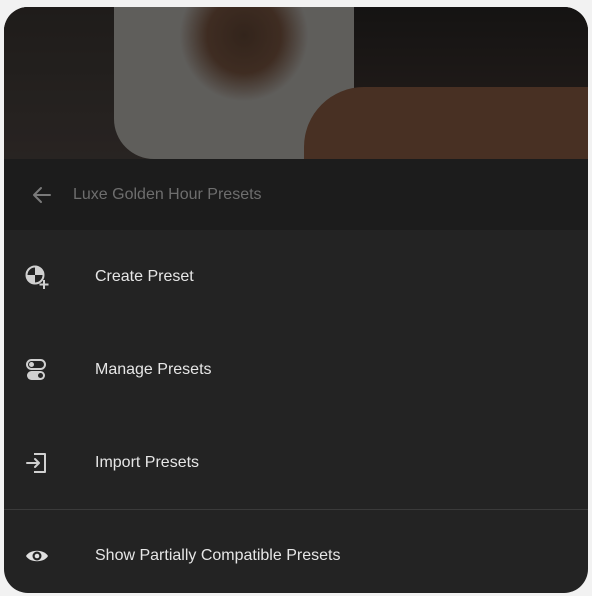  I want to click on menu-item-label: Show Partially Compatible Presets, so click(218, 555).